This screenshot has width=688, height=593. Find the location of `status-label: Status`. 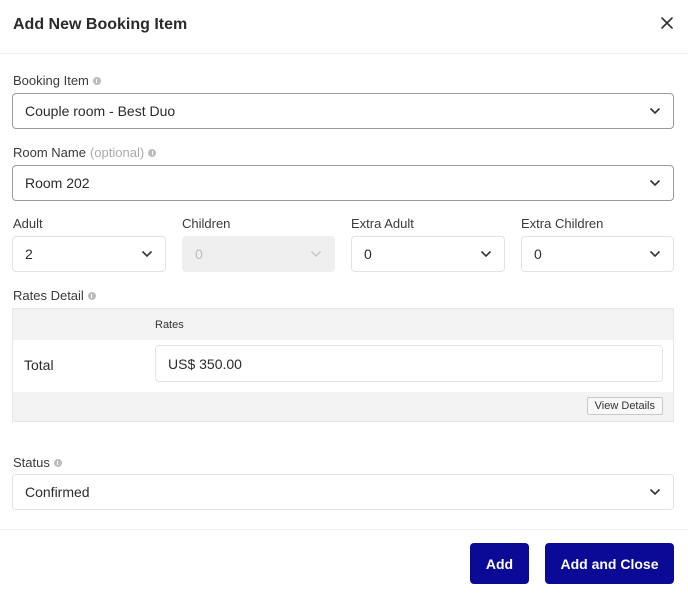

status-label: Status is located at coordinates (37, 462).